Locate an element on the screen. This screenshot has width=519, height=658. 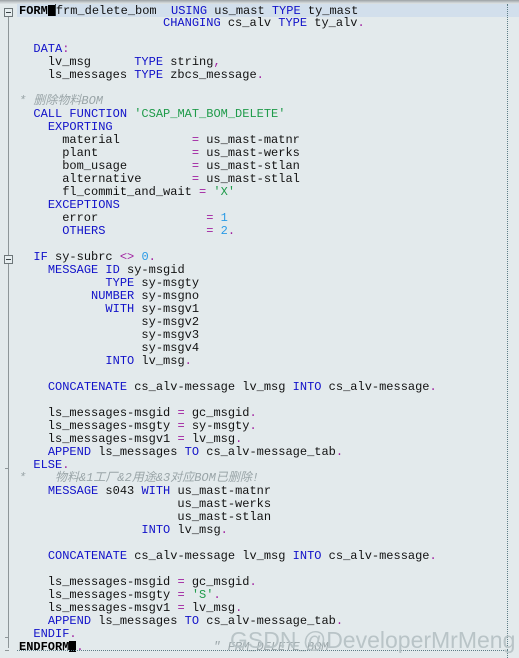
code-token: bom_usage is located at coordinates (105, 166).